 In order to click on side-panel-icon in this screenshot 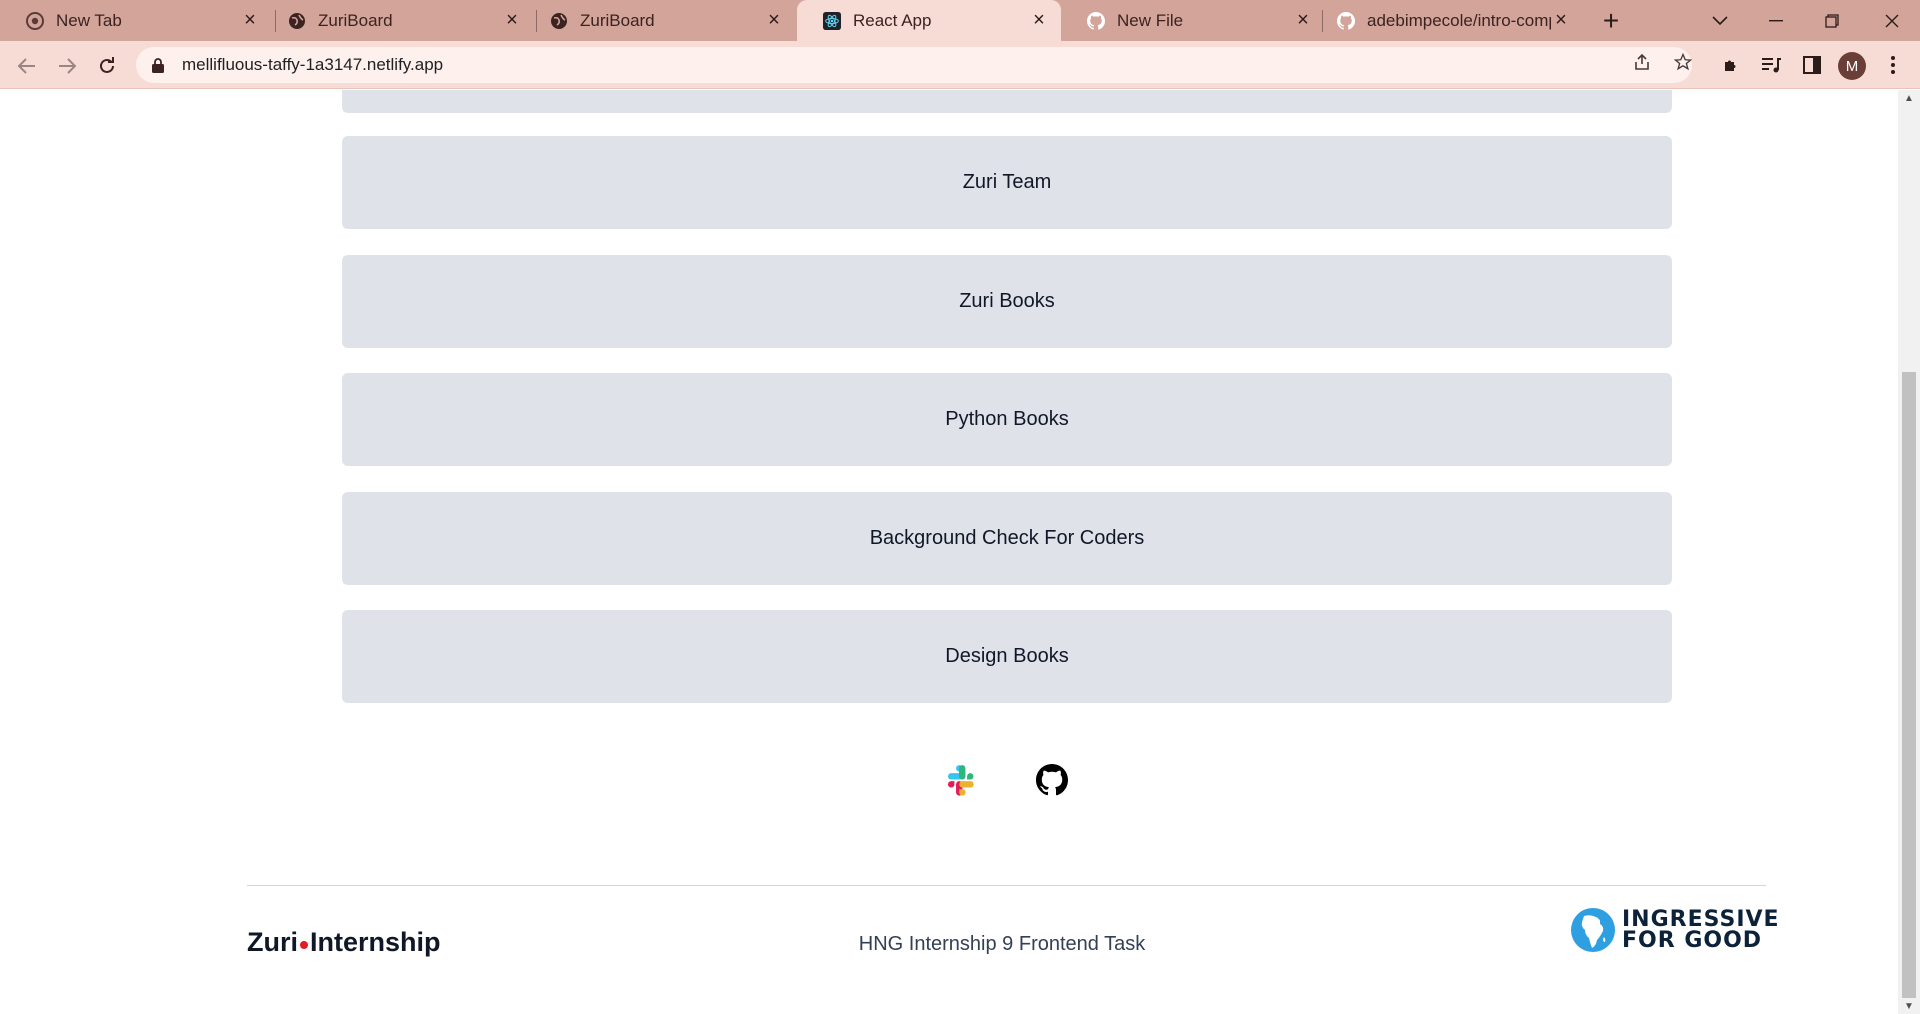, I will do `click(1812, 65)`.